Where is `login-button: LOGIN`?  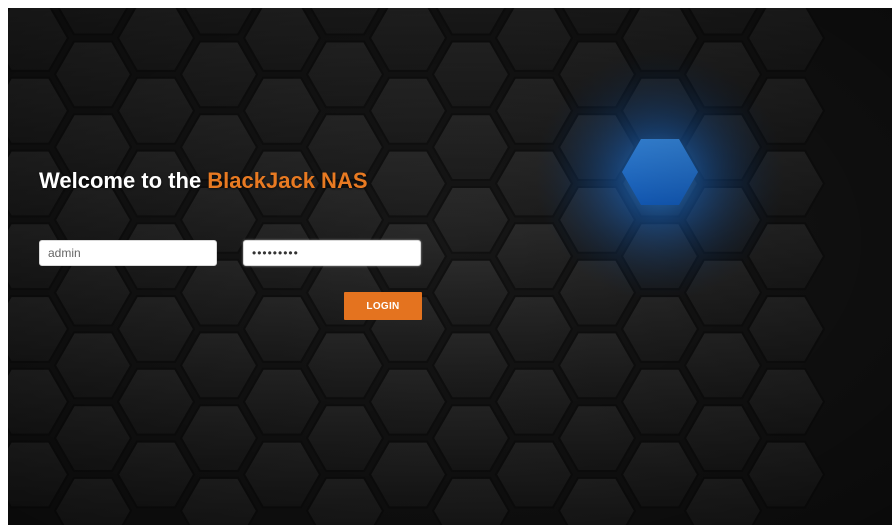
login-button: LOGIN is located at coordinates (383, 306).